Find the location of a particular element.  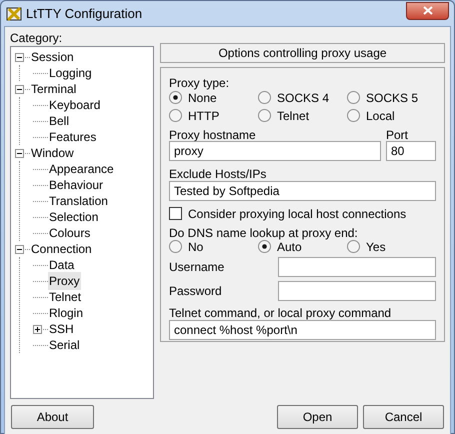

expand-icon is located at coordinates (37, 329).